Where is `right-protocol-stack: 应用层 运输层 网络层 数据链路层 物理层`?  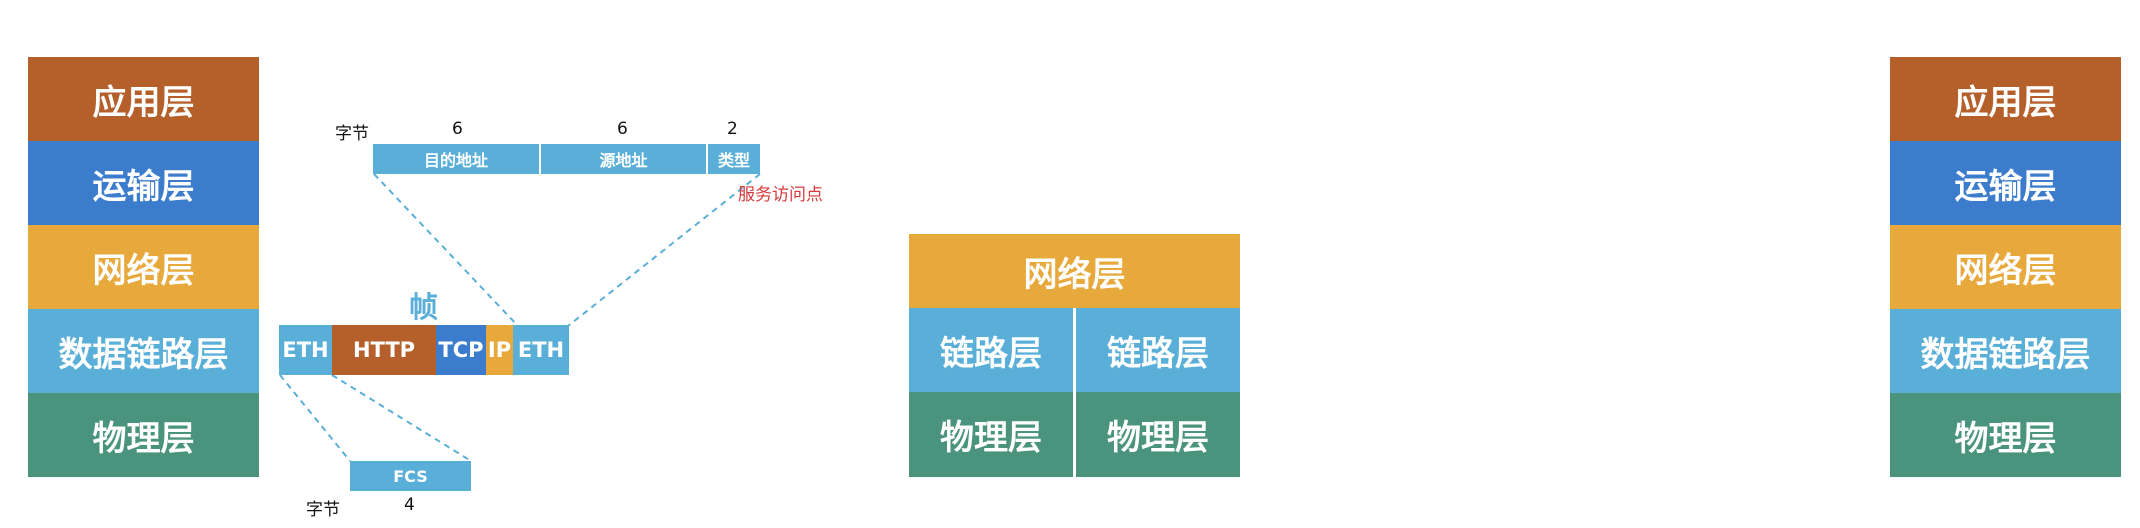 right-protocol-stack: 应用层 运输层 网络层 数据链路层 物理层 is located at coordinates (2005, 267).